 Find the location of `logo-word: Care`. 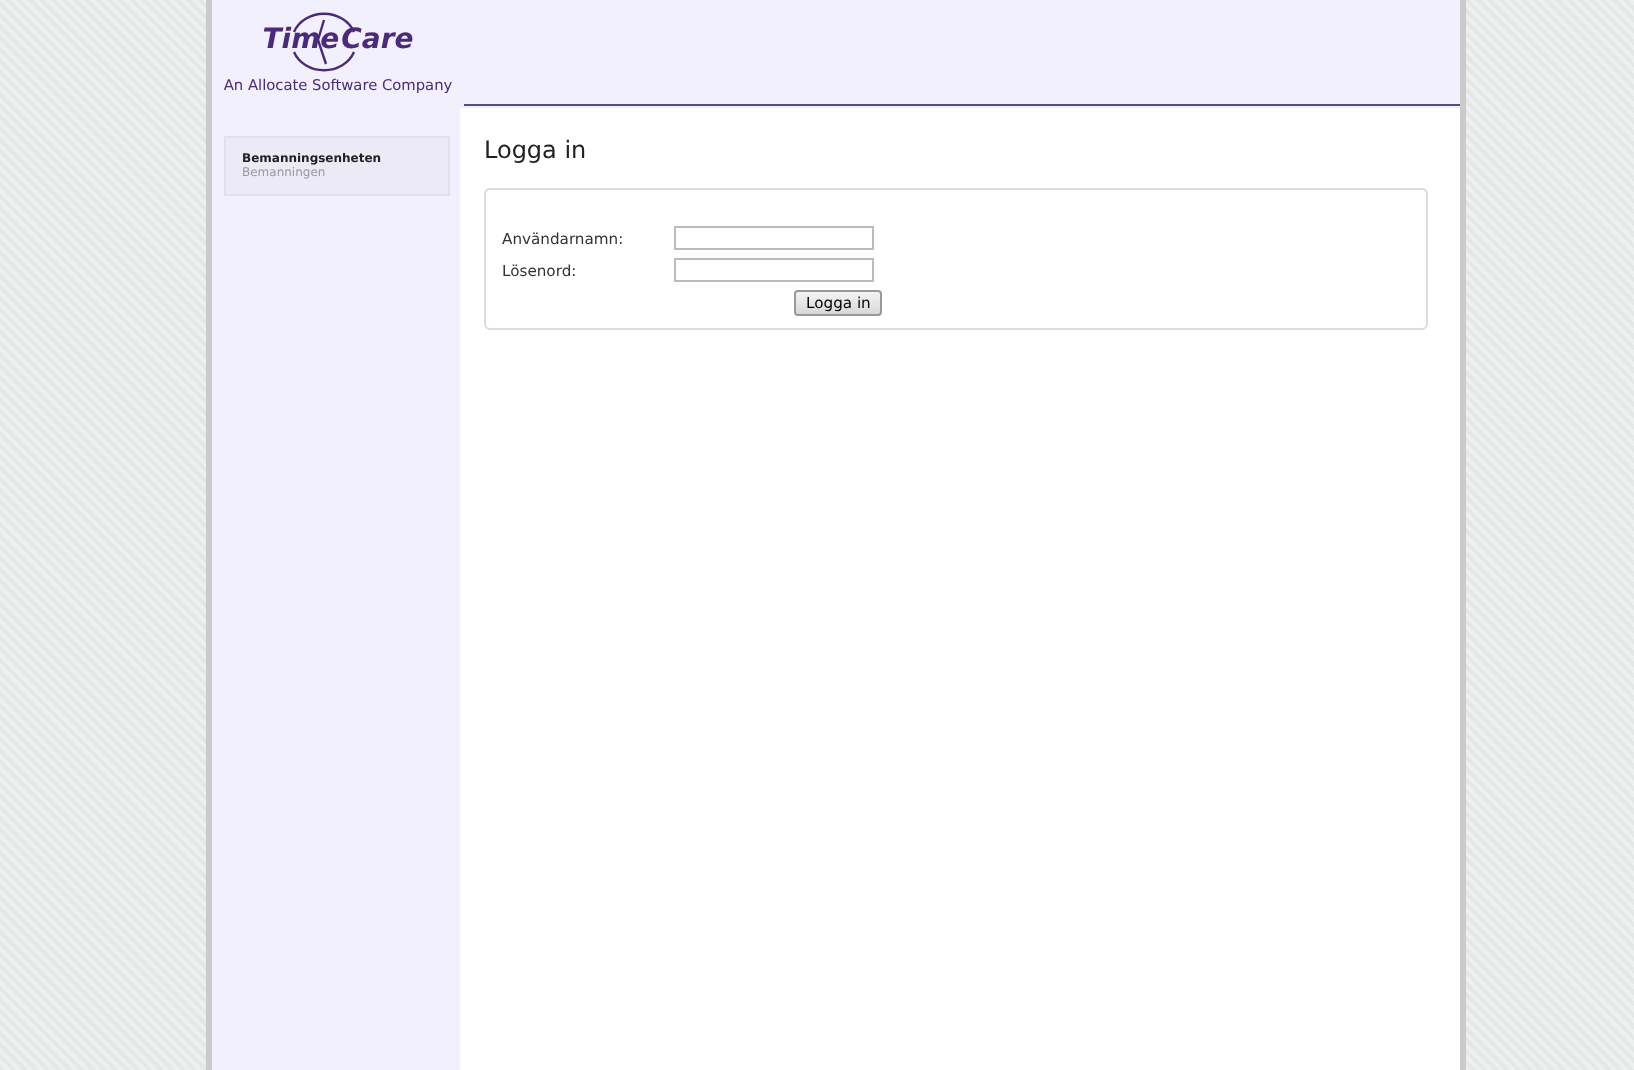

logo-word: Care is located at coordinates (377, 40).